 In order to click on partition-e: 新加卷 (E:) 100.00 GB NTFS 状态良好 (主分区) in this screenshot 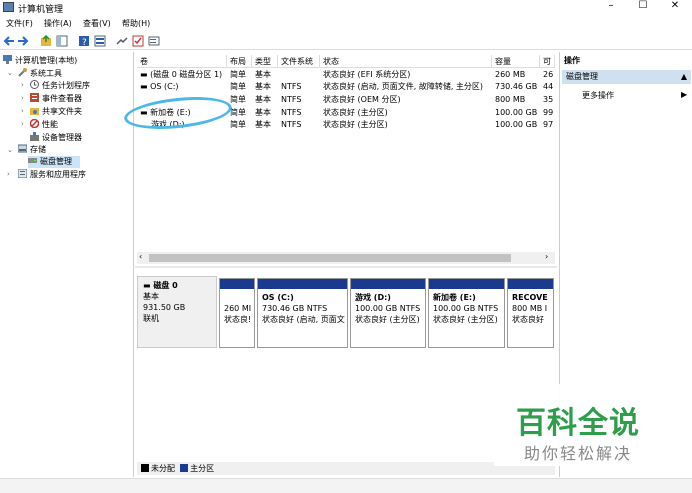, I will do `click(466, 313)`.